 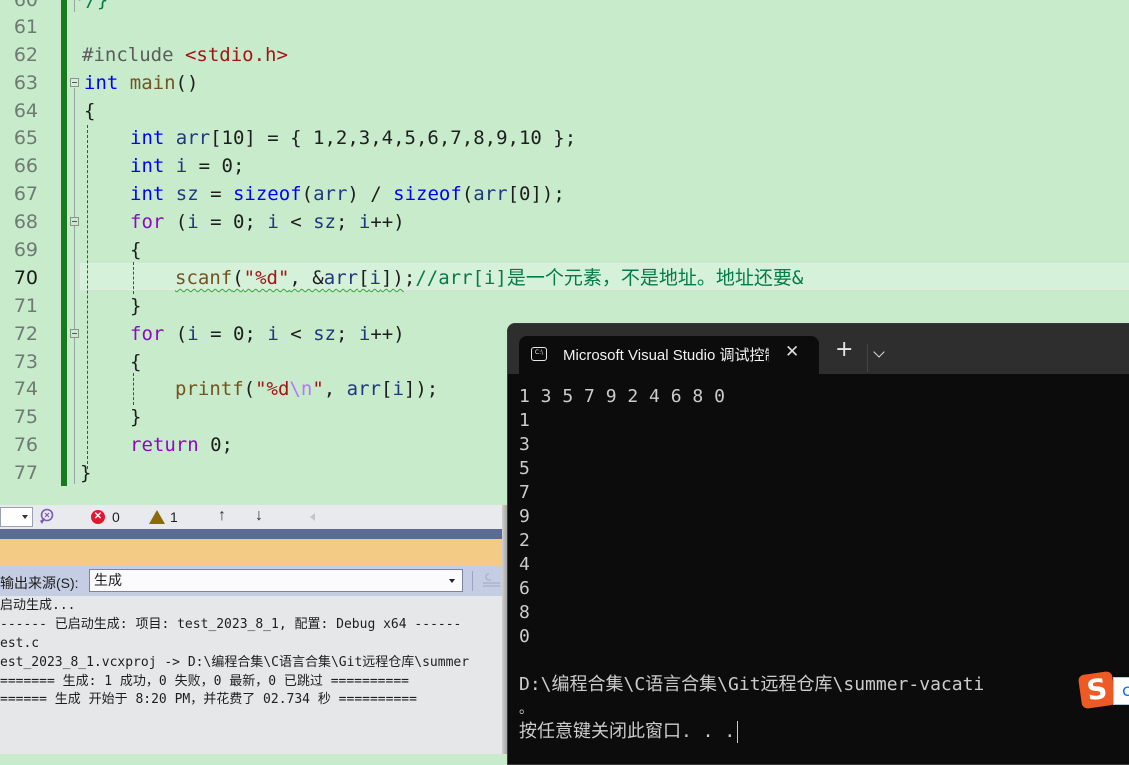 I want to click on punctuation: ,, so click(x=335, y=389).